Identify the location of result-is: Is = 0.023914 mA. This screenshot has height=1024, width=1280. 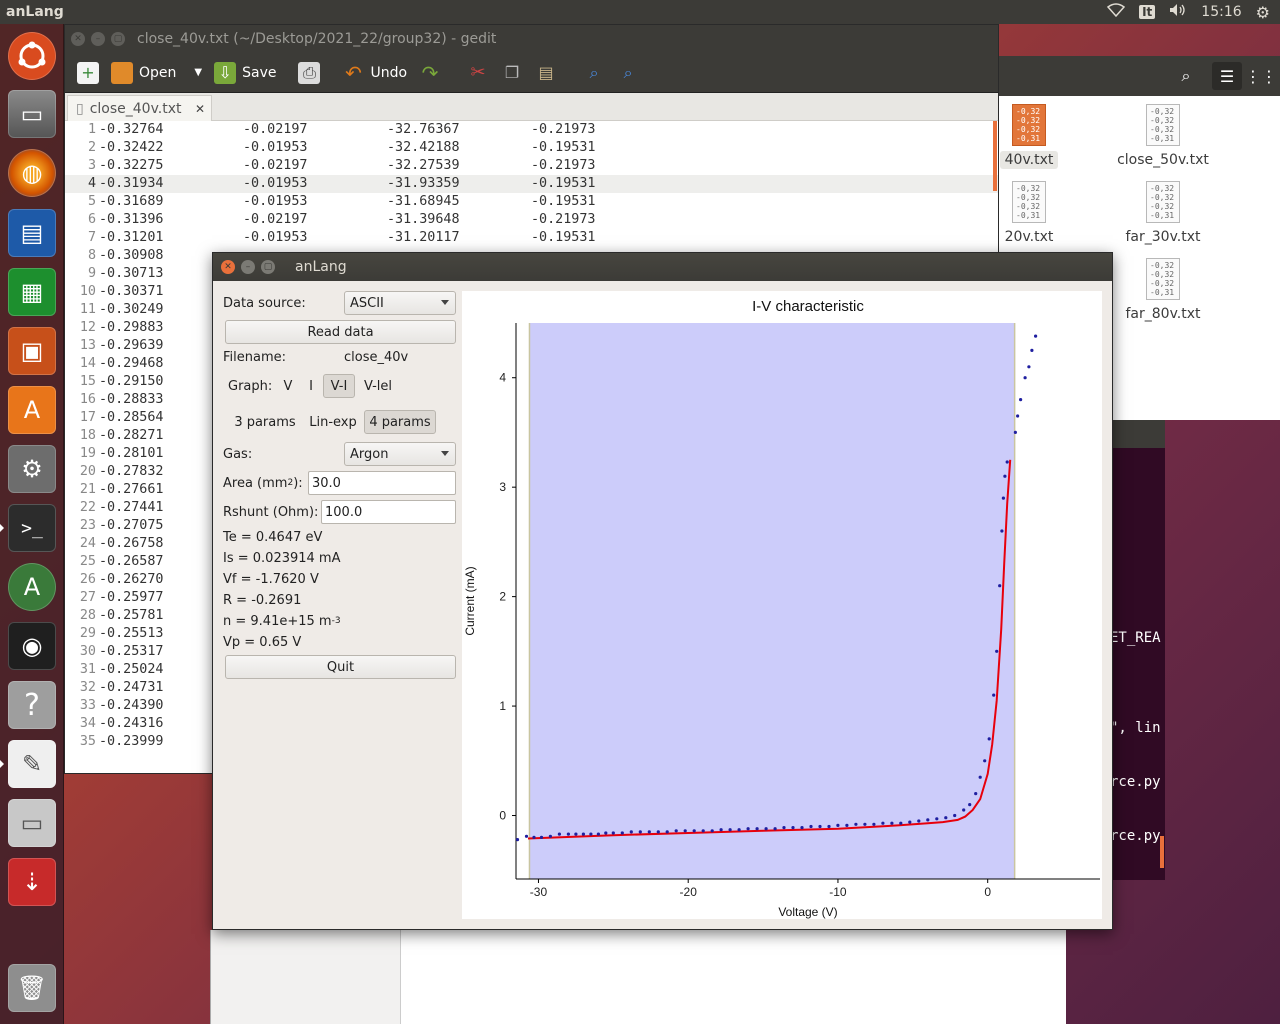
(282, 558).